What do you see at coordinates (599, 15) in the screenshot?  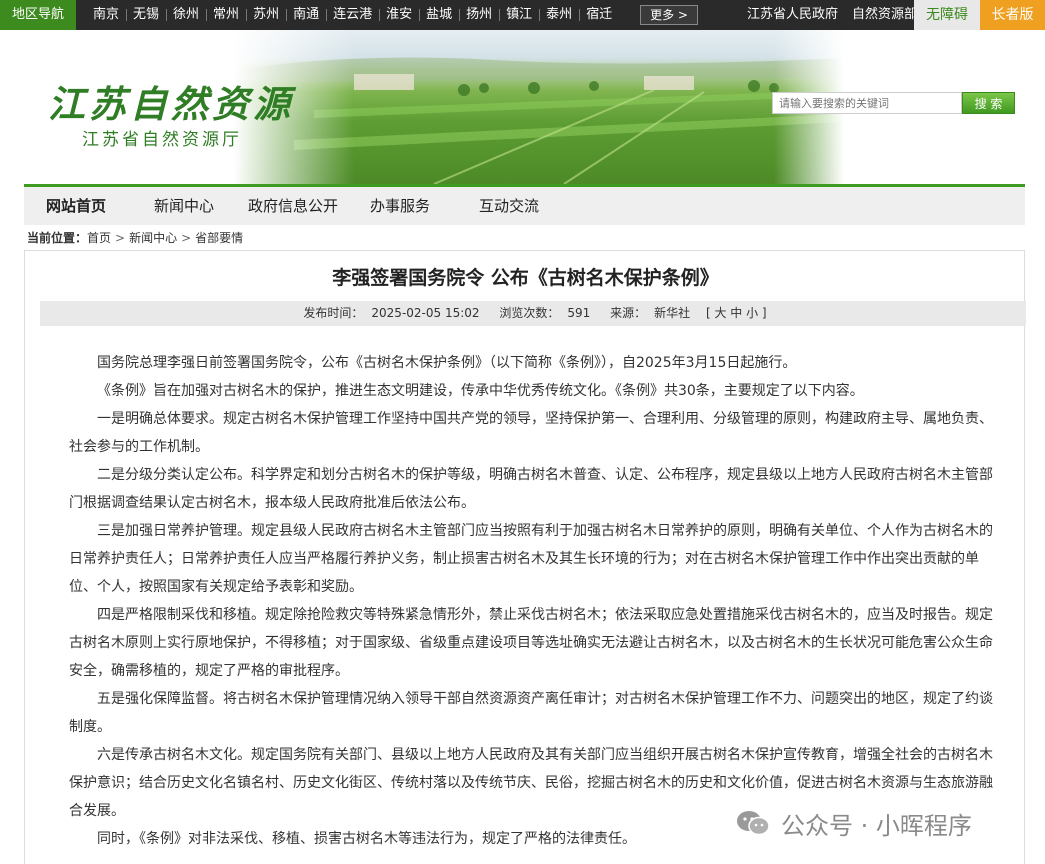 I see `city-link-suqian: 宿迁` at bounding box center [599, 15].